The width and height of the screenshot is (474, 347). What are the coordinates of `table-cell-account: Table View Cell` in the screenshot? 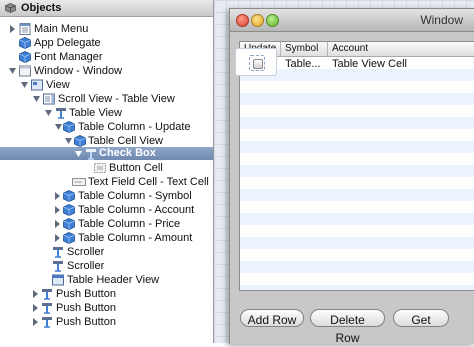 It's located at (369, 64).